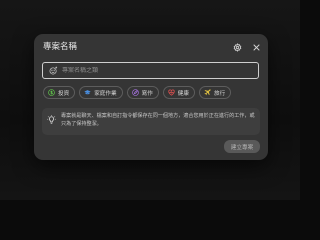  I want to click on category-chip-writing: 寫作, so click(142, 92).